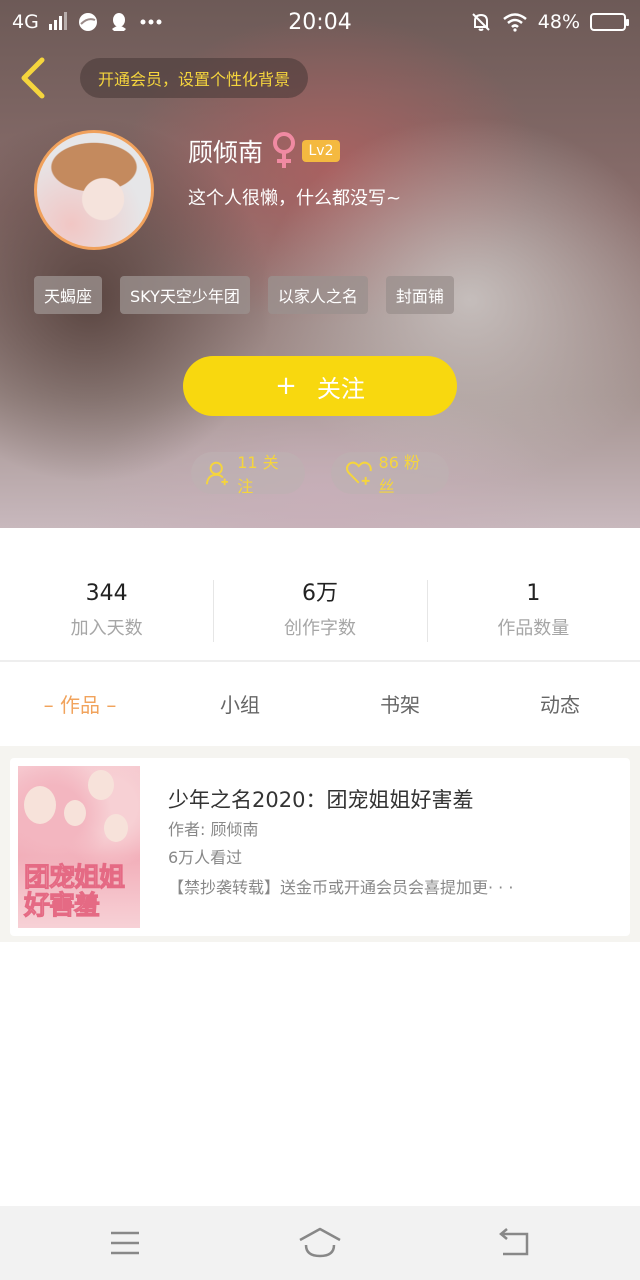 The width and height of the screenshot is (640, 1280). What do you see at coordinates (194, 78) in the screenshot?
I see `vip-background-banner: 开通会员，设置个性化背景` at bounding box center [194, 78].